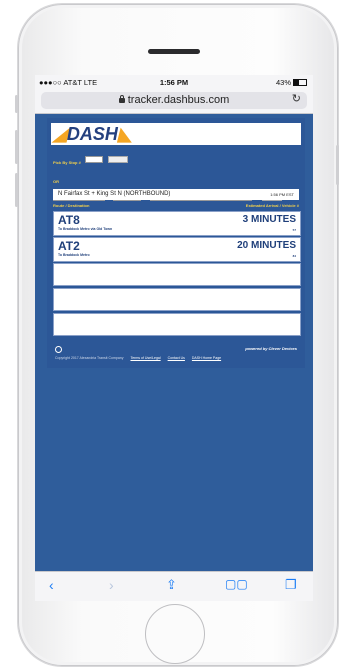  I want to click on status-bar: ●●●○○ AT&T LTE 1:56 PM 43%, so click(174, 82).